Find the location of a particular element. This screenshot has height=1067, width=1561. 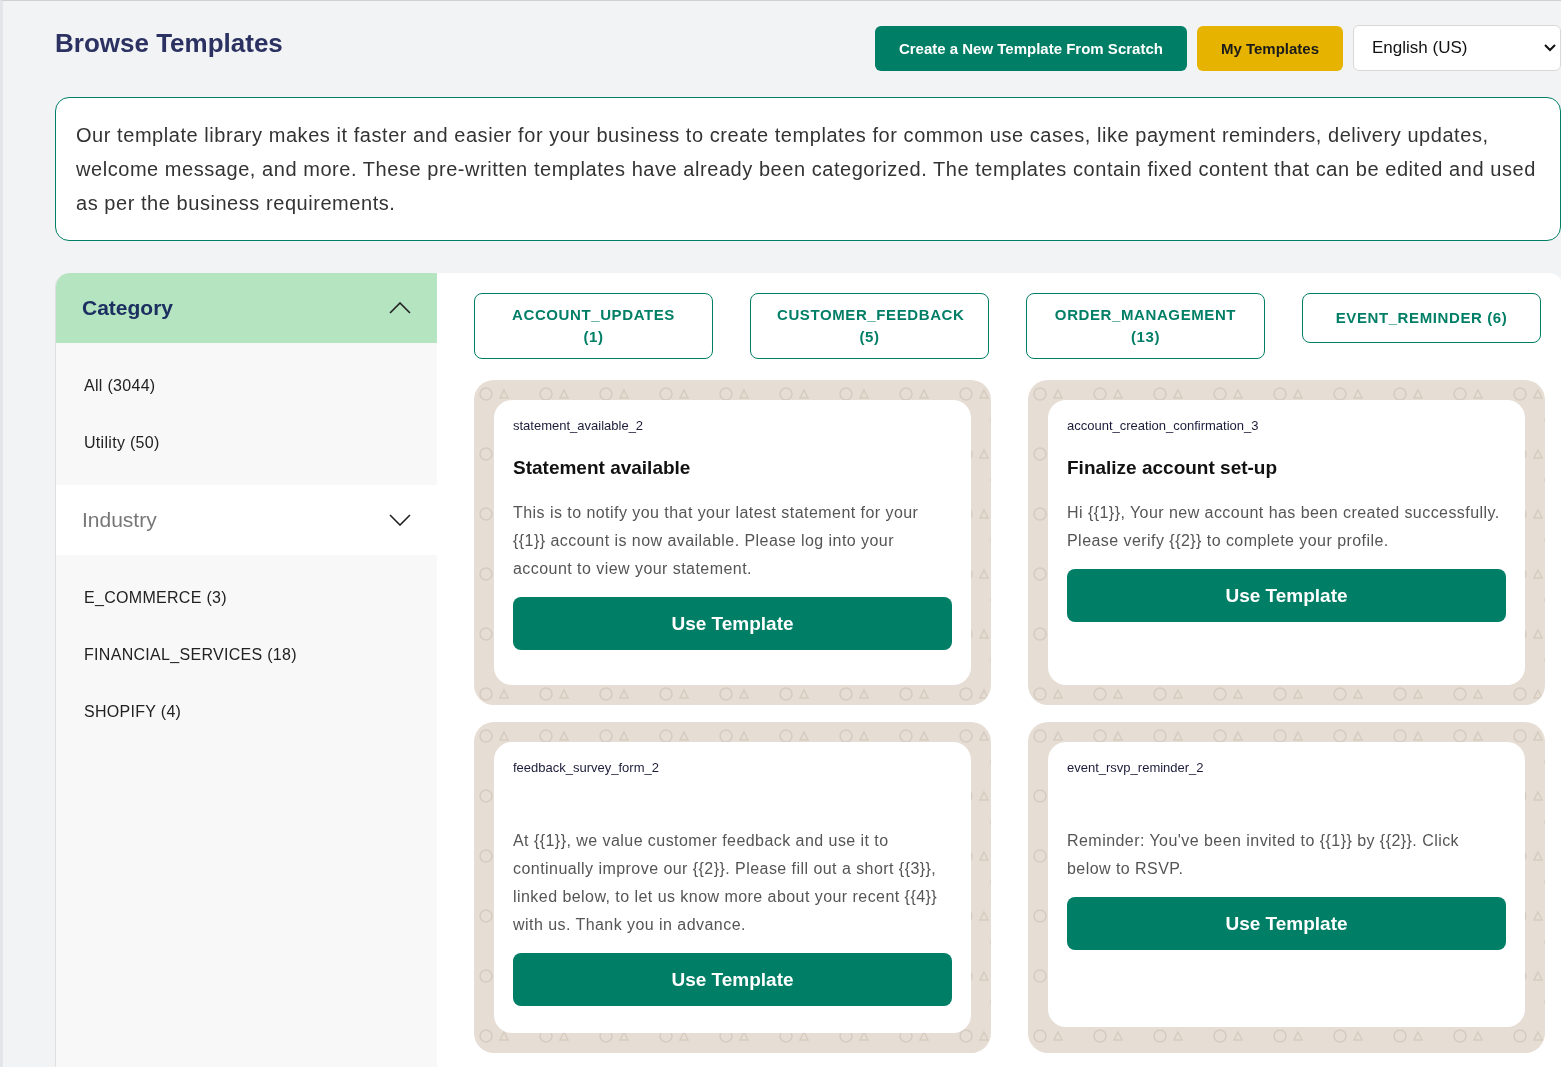

create-template-button: Create a New Template From Scratch is located at coordinates (1030, 48).